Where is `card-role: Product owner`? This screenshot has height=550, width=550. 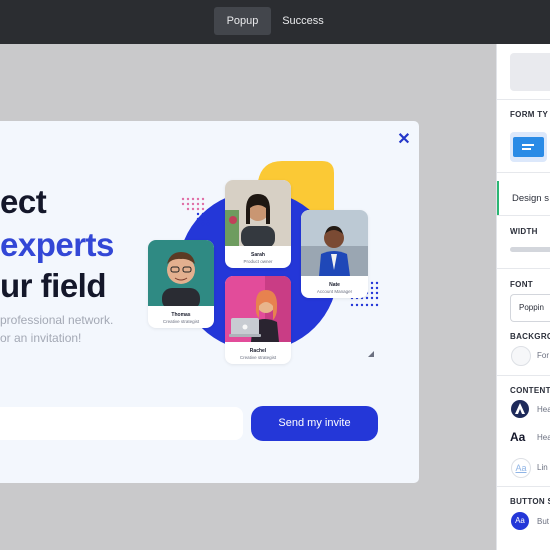 card-role: Product owner is located at coordinates (258, 261).